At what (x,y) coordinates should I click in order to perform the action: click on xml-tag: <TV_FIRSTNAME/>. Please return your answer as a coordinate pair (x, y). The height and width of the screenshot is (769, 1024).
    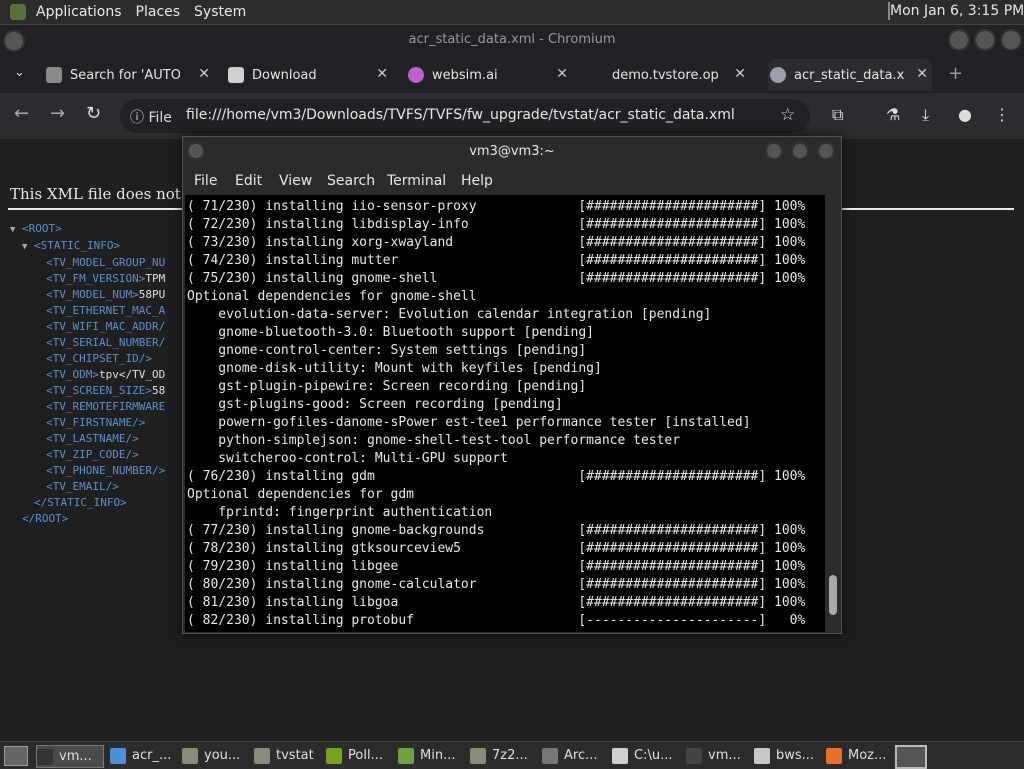
    Looking at the image, I should click on (96, 422).